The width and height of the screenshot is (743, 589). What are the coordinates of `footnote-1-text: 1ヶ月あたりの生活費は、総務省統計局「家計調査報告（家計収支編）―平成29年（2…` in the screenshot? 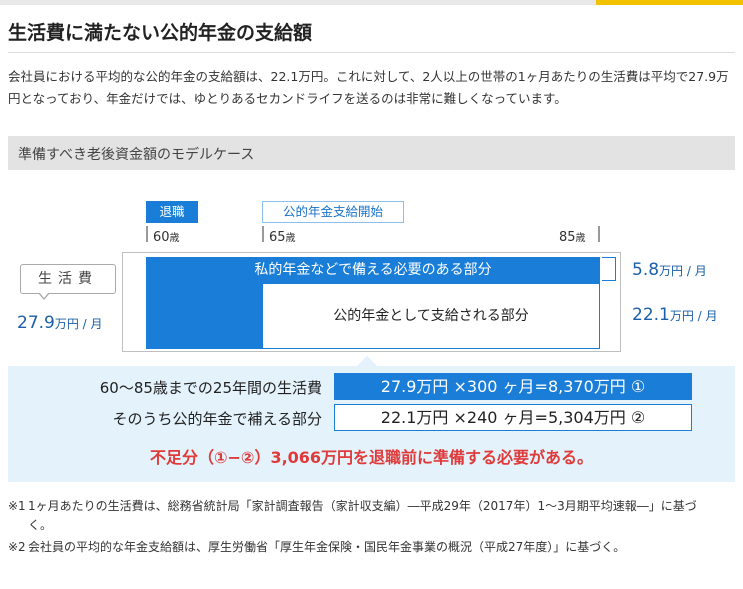 It's located at (362, 515).